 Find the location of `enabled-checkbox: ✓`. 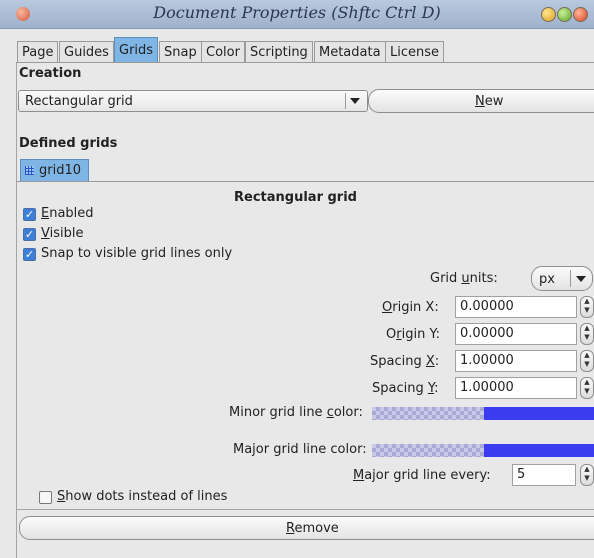

enabled-checkbox: ✓ is located at coordinates (29, 214).